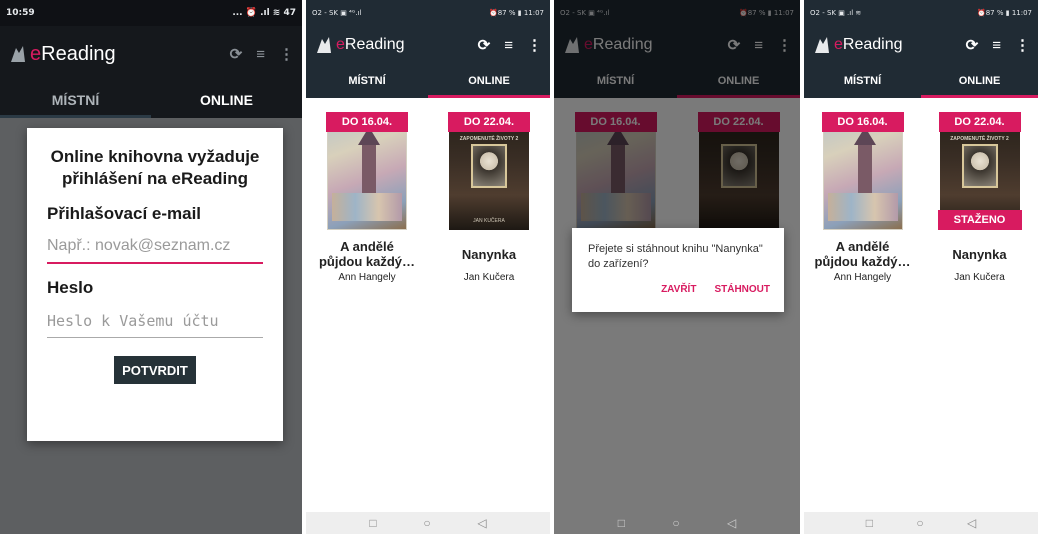  Describe the element at coordinates (155, 370) in the screenshot. I see `confirm-button: POTVRDIT` at that location.